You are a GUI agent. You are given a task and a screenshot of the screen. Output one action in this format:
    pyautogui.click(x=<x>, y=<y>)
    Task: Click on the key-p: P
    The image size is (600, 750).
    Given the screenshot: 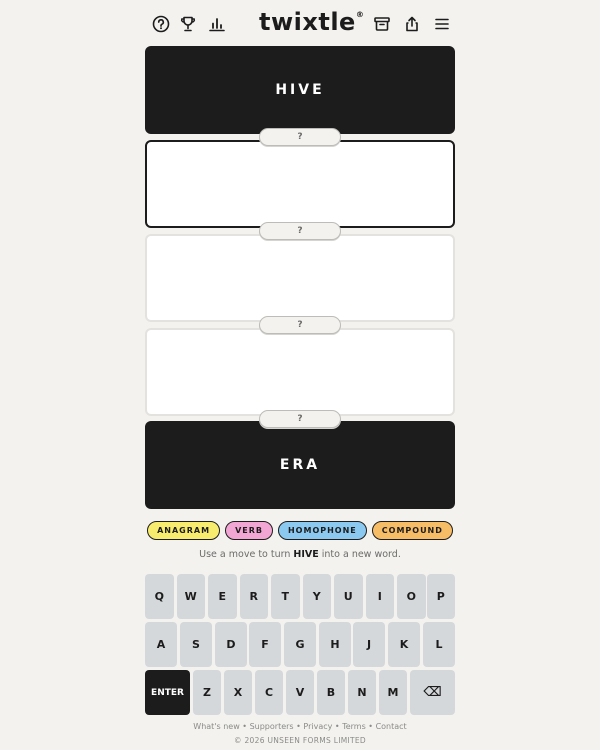 What is the action you would take?
    pyautogui.click(x=440, y=596)
    